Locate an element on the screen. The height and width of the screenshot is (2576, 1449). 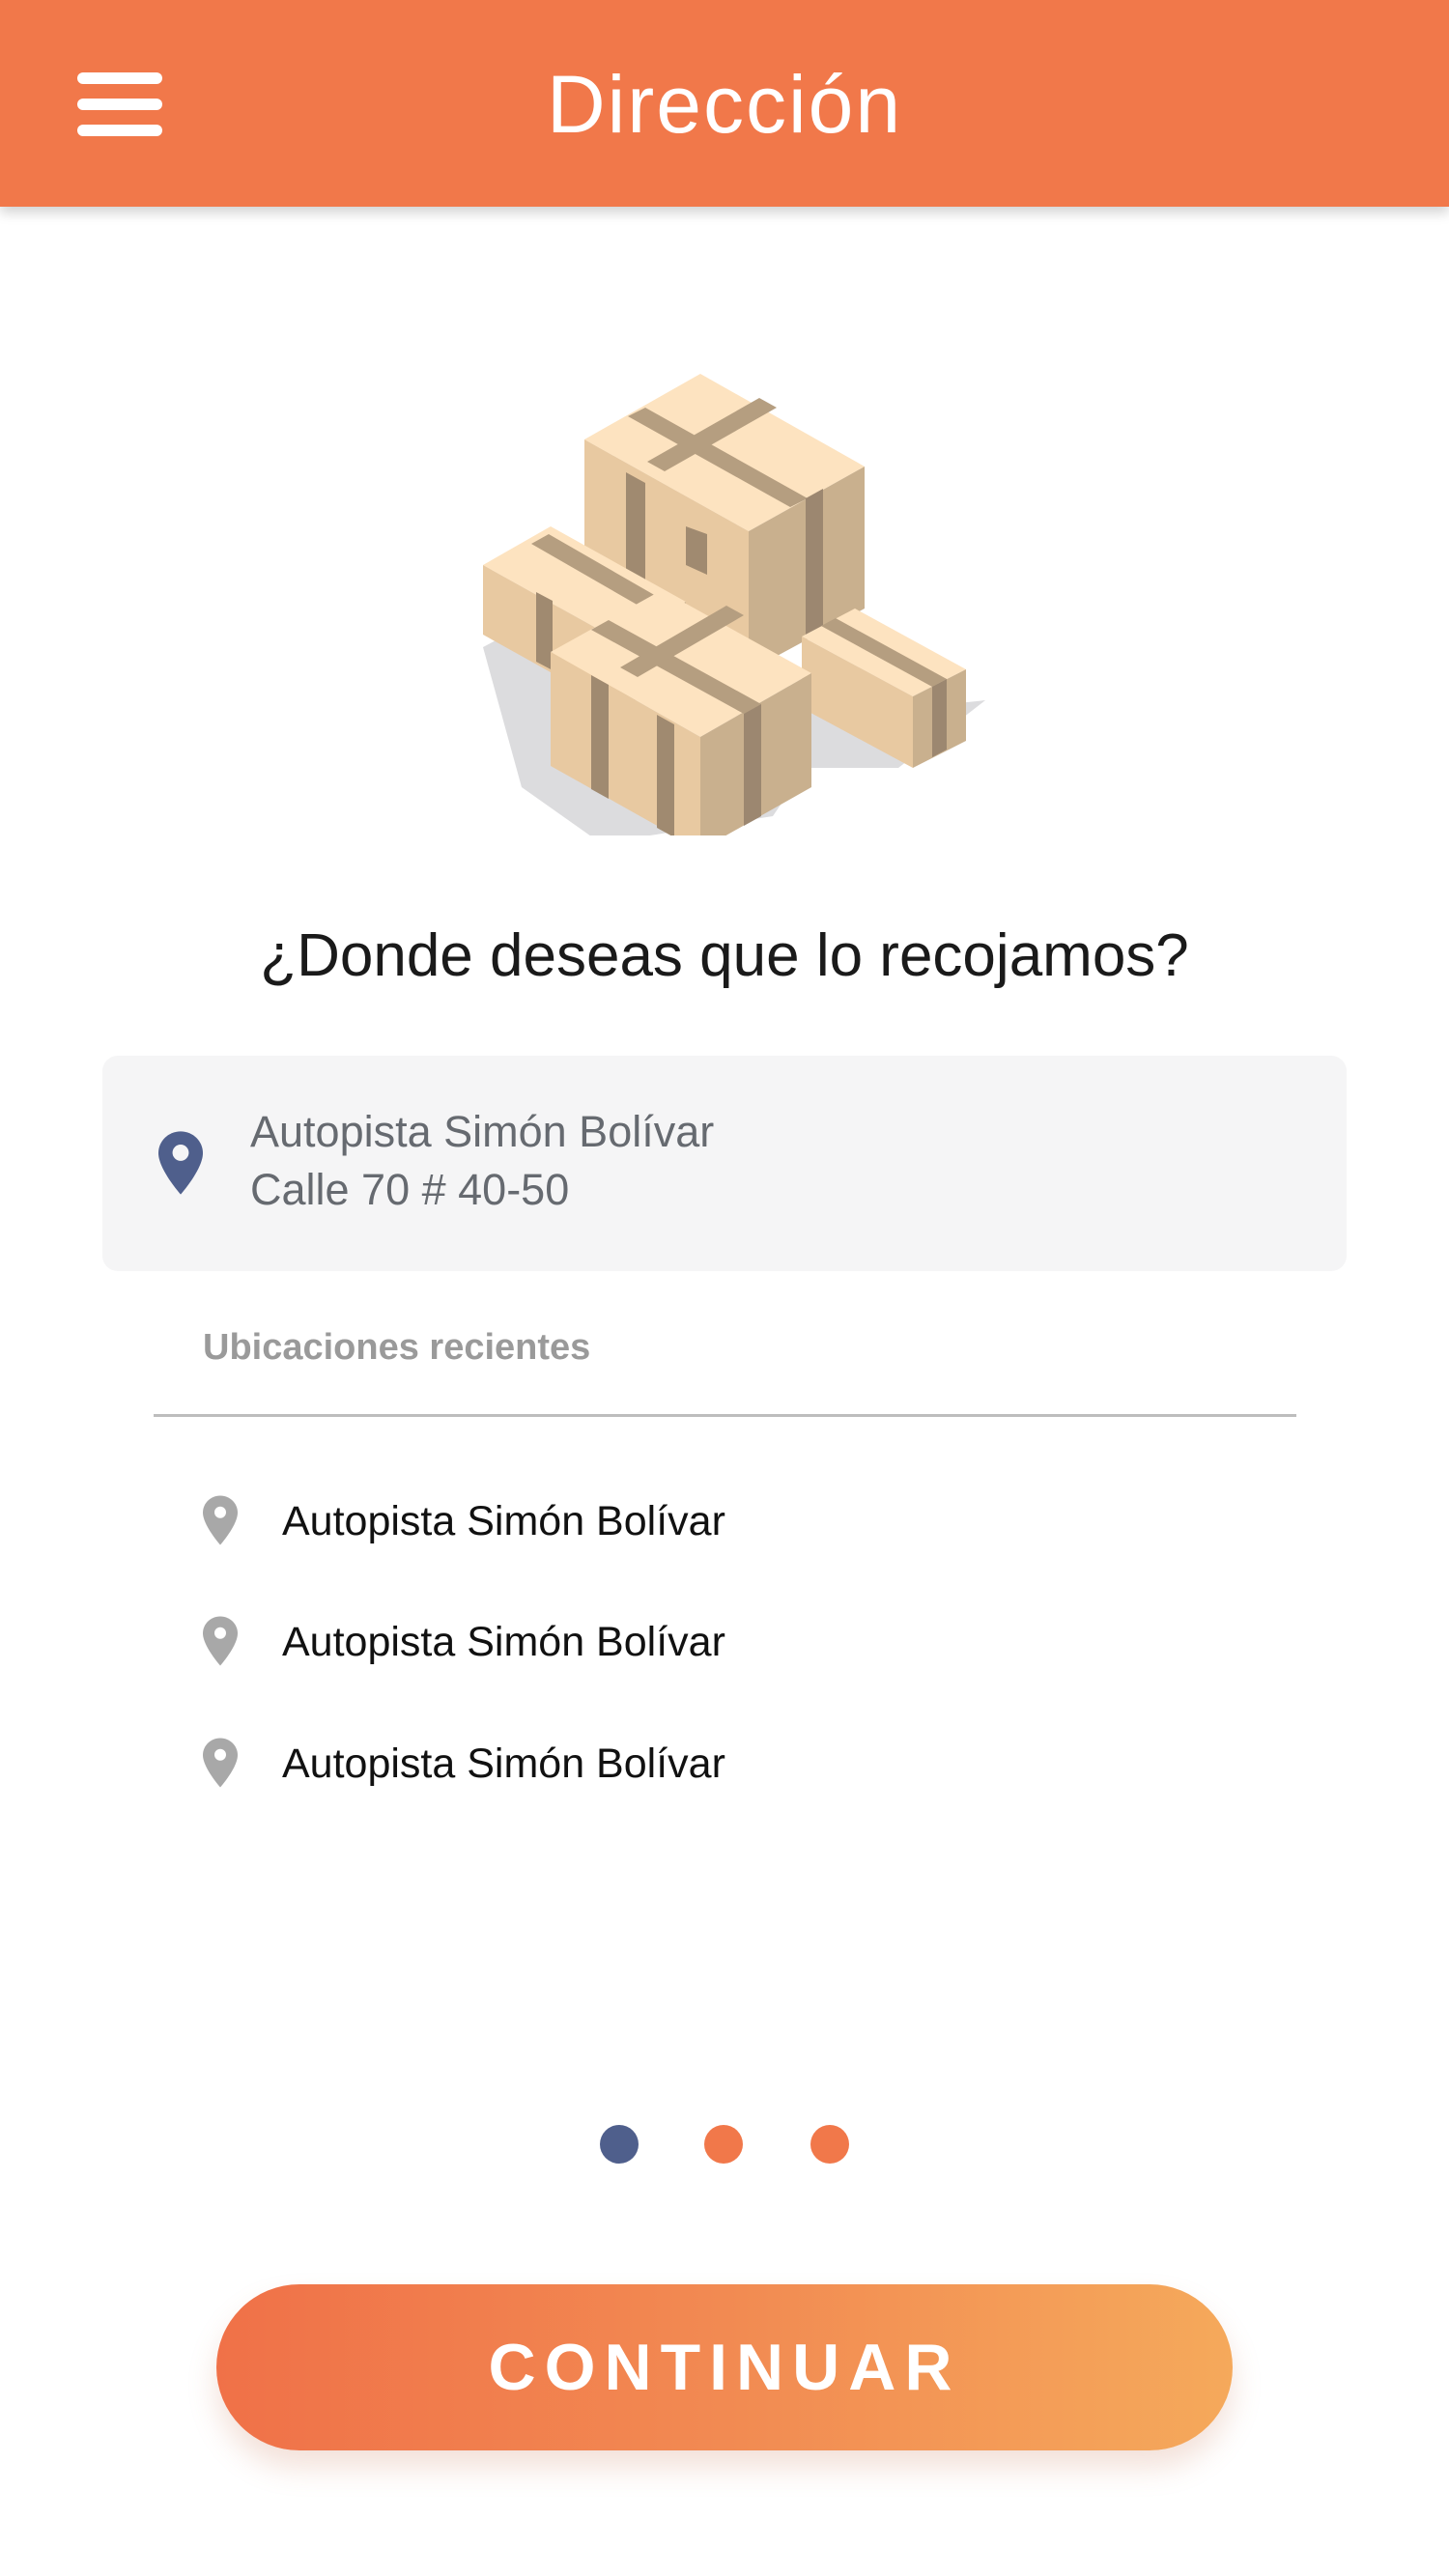
pagination-dots is located at coordinates (724, 2144).